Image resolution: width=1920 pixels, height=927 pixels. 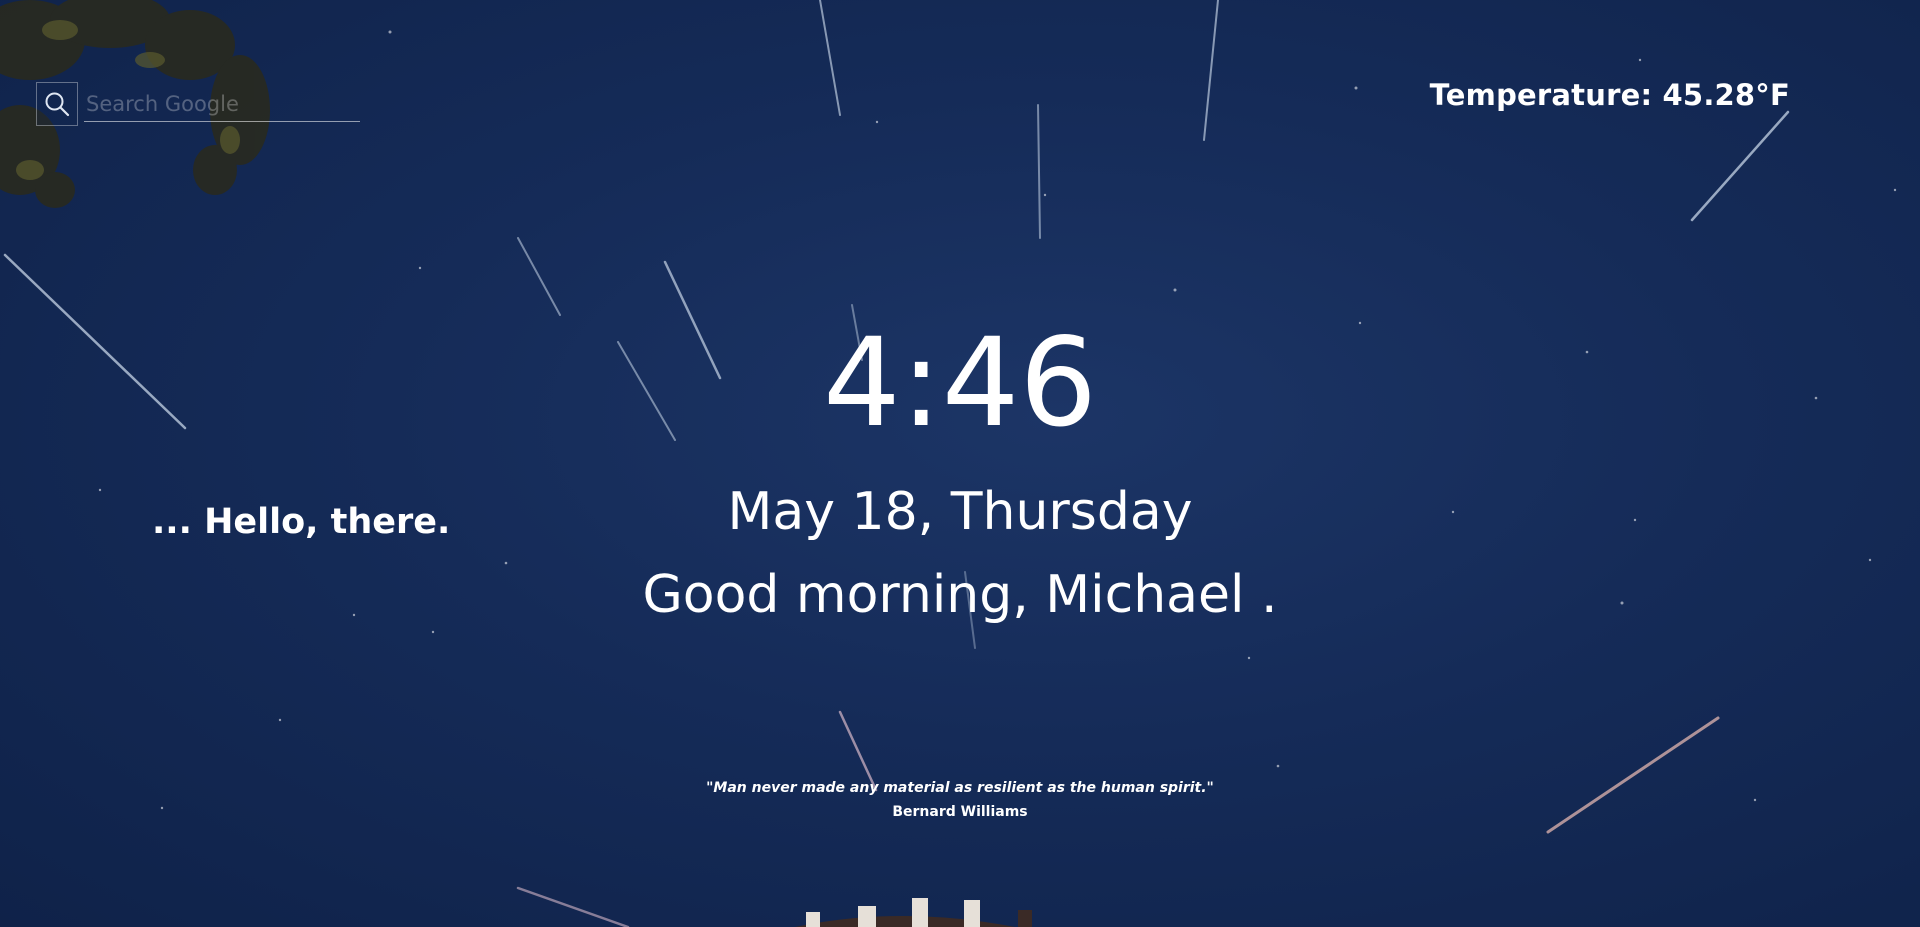 What do you see at coordinates (913, 912) in the screenshot?
I see `building-top` at bounding box center [913, 912].